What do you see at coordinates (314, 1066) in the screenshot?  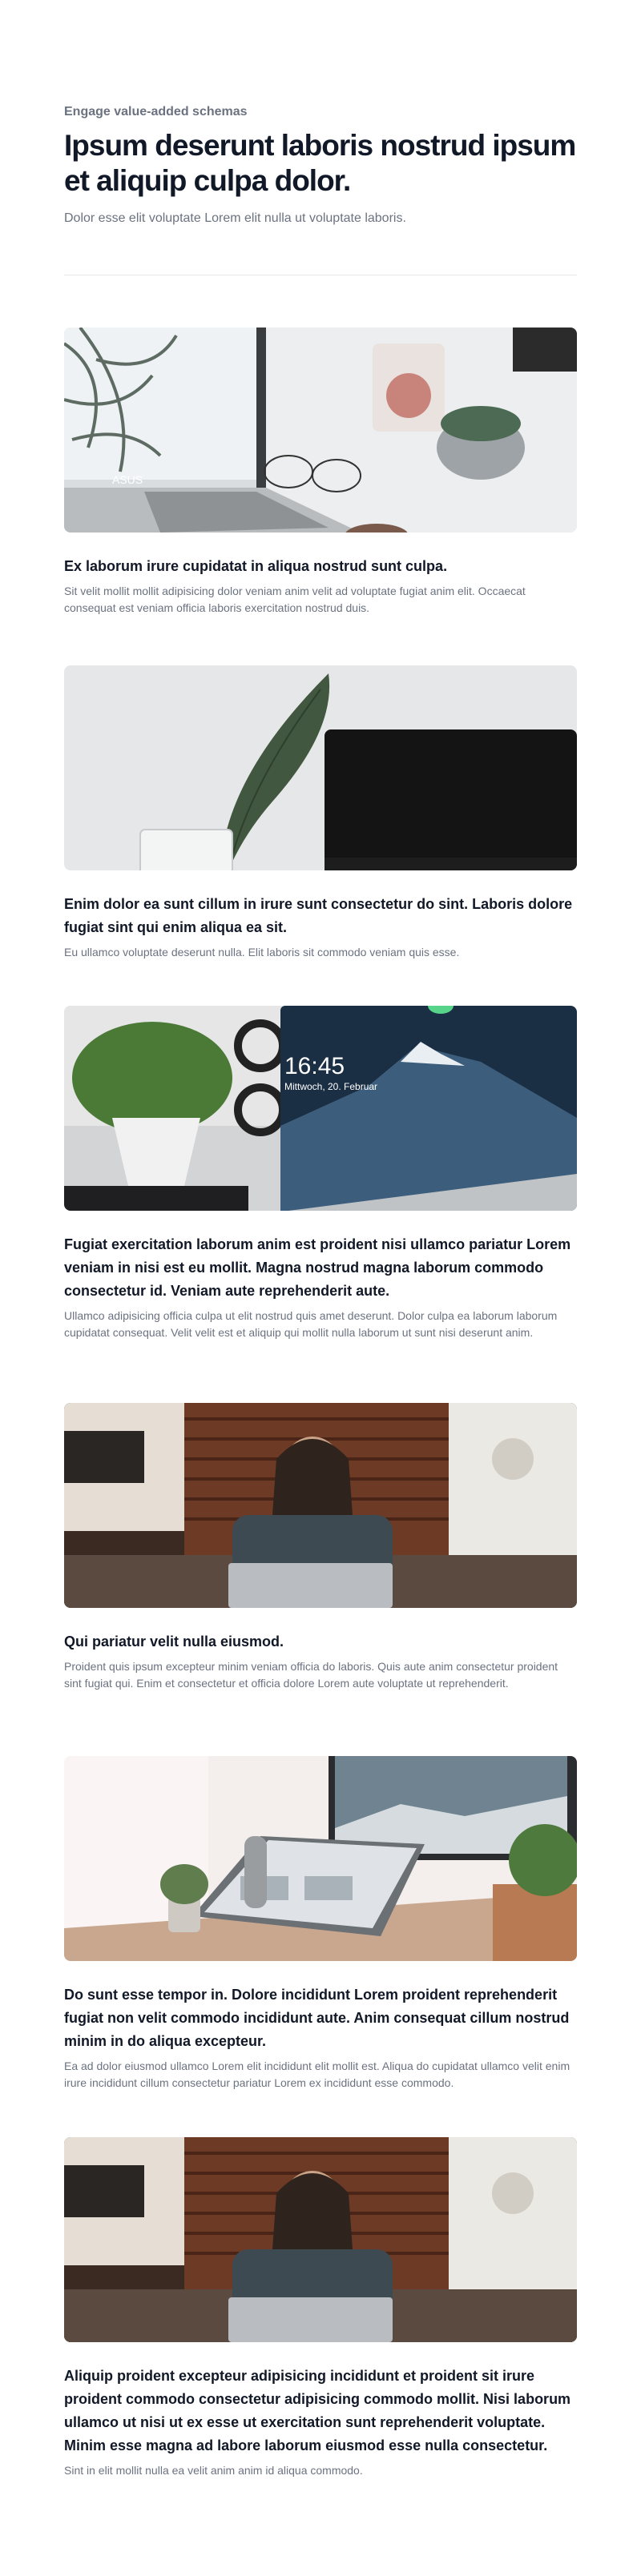 I see `screen-time: 16:45` at bounding box center [314, 1066].